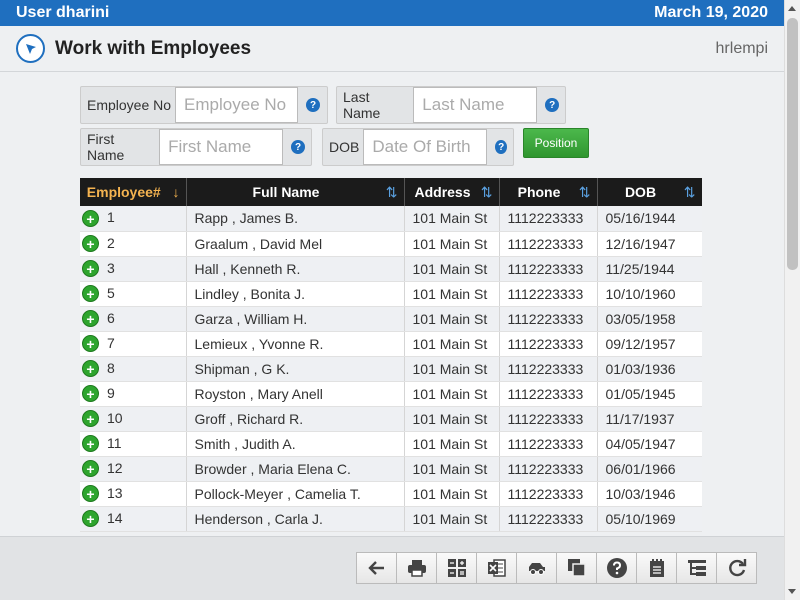  Describe the element at coordinates (416, 568) in the screenshot. I see `print-icon` at that location.